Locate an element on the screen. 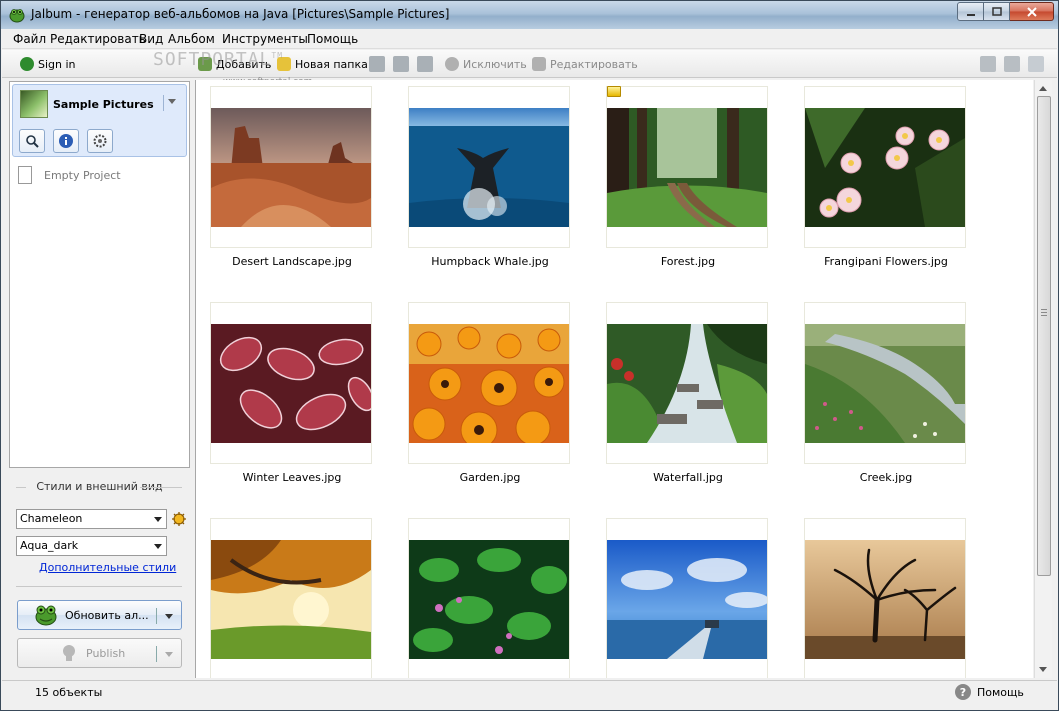  settings-button is located at coordinates (100, 141).